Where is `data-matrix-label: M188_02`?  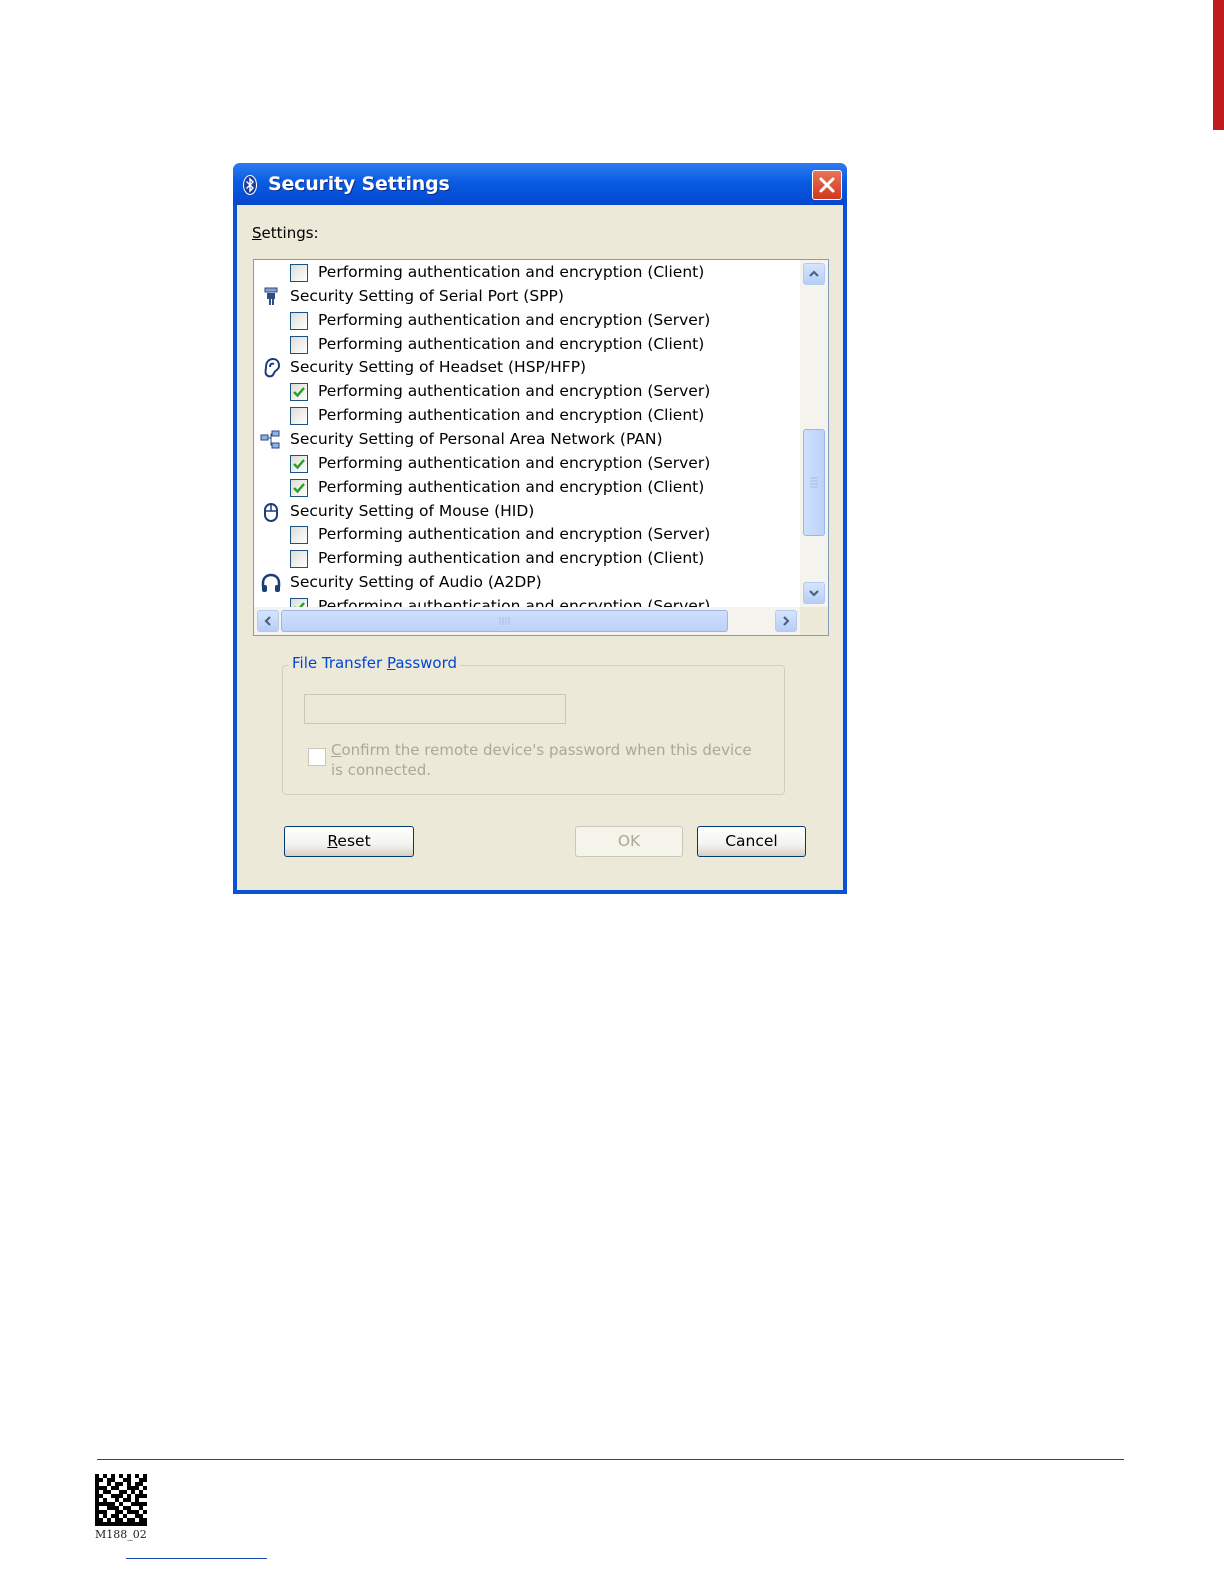 data-matrix-label: M188_02 is located at coordinates (121, 1534).